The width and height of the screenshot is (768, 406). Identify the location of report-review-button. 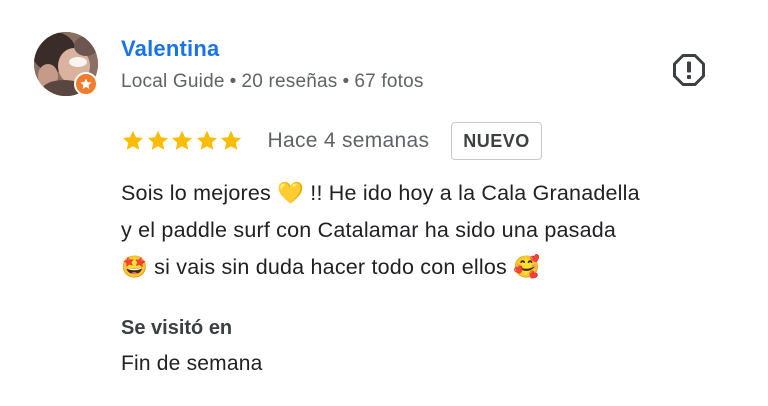
(689, 70).